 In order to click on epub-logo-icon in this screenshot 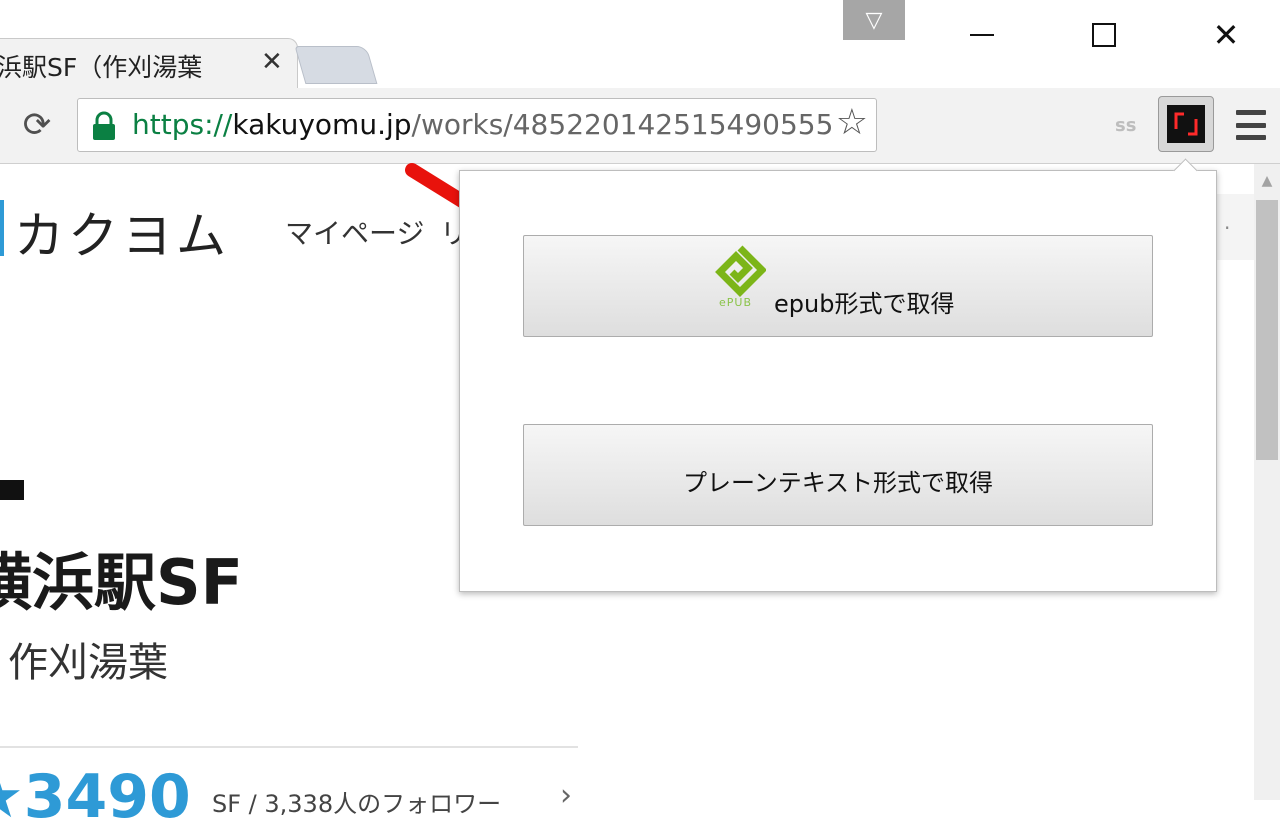, I will do `click(740, 271)`.